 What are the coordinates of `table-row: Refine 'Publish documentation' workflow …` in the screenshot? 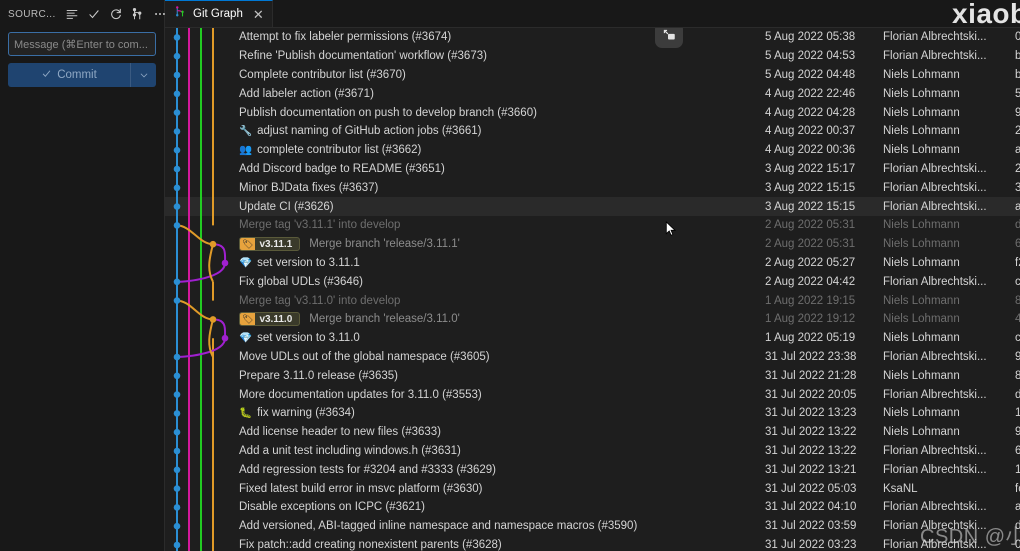 It's located at (592, 56).